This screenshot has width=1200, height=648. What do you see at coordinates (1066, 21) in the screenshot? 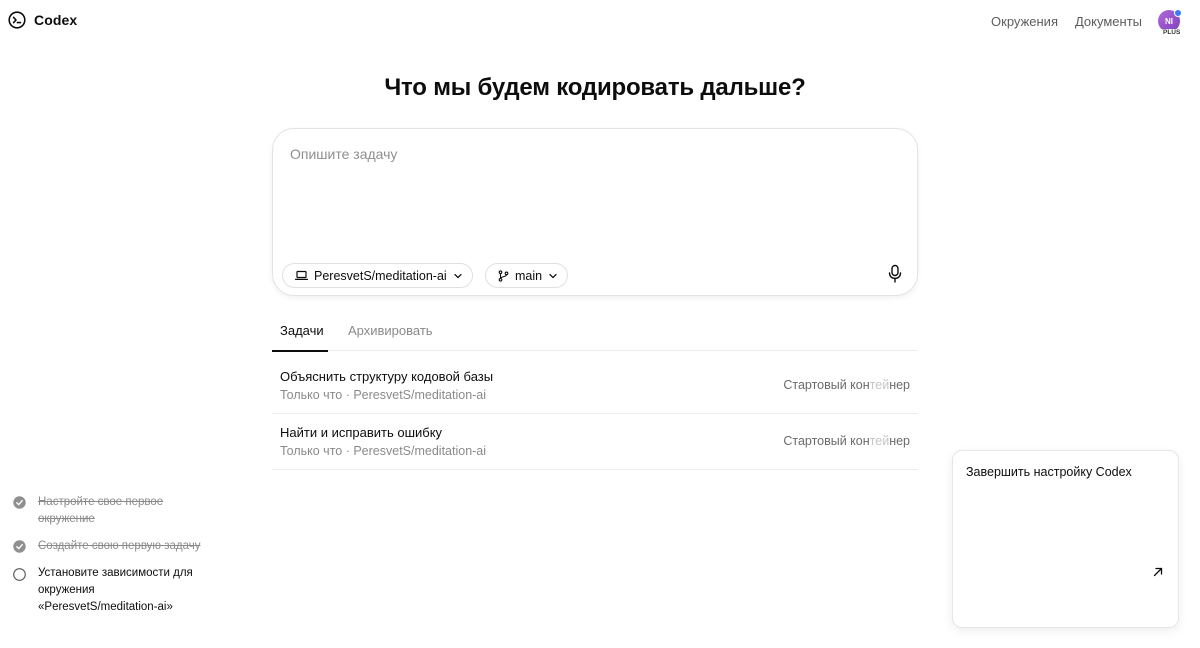
I see `top-nav: Окружения Документы` at bounding box center [1066, 21].